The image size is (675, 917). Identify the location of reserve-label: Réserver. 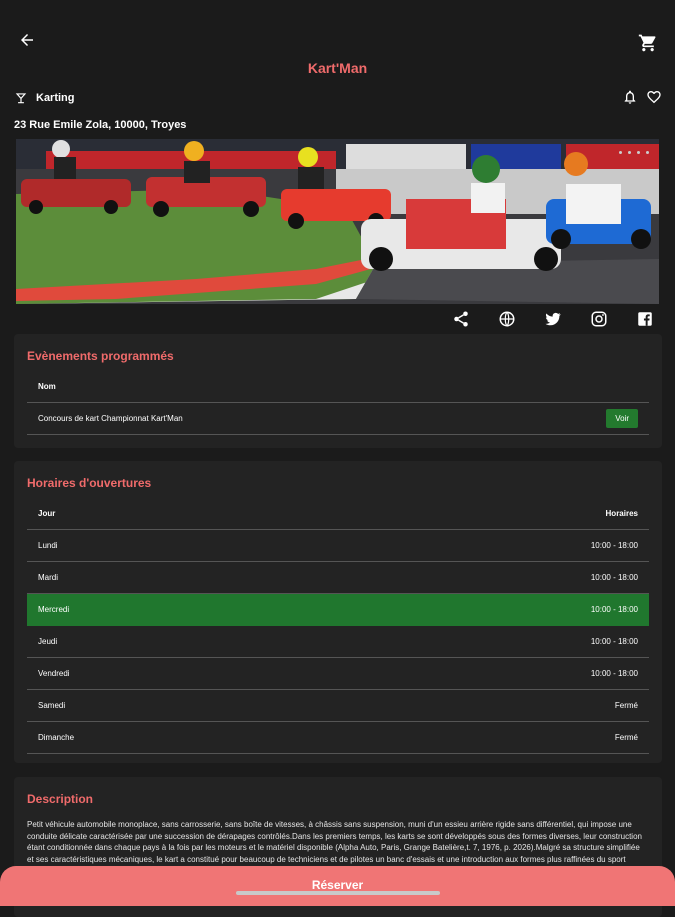
(337, 885).